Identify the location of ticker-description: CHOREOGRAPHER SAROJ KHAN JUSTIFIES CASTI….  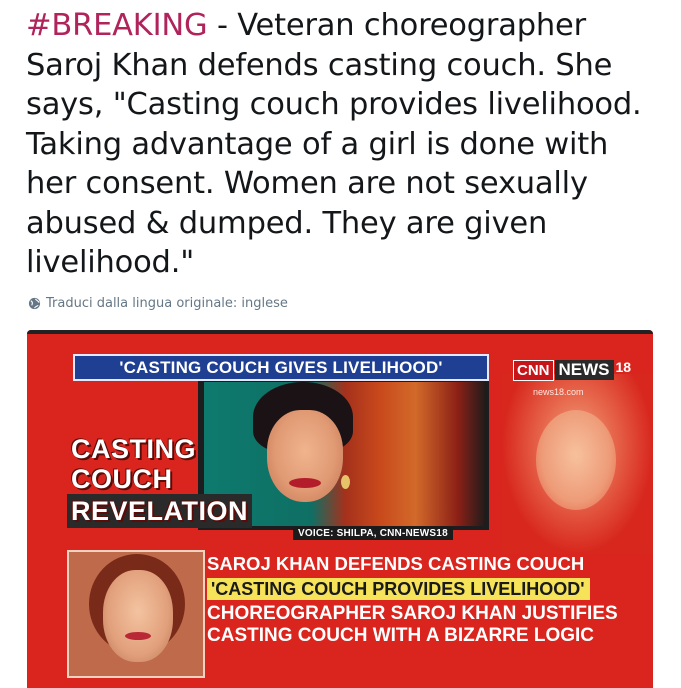
(412, 624).